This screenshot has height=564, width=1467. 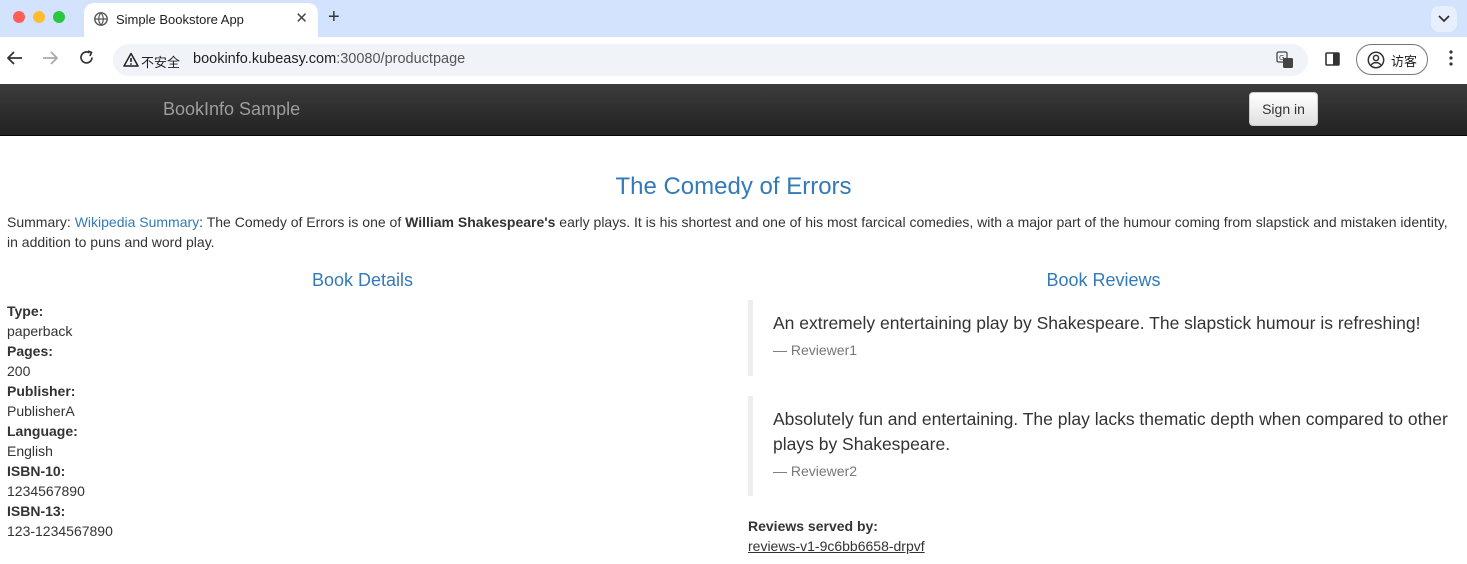 I want to click on summary-text-1: : The Comedy of Errors is one of, so click(x=302, y=222).